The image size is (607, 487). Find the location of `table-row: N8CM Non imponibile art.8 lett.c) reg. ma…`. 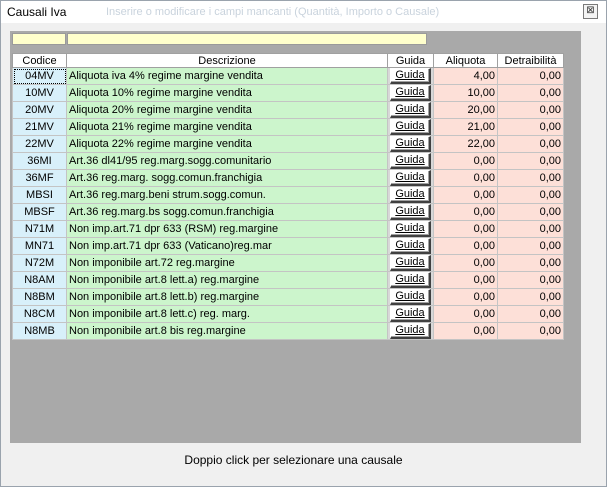

table-row: N8CM Non imponibile art.8 lett.c) reg. ma… is located at coordinates (288, 314).